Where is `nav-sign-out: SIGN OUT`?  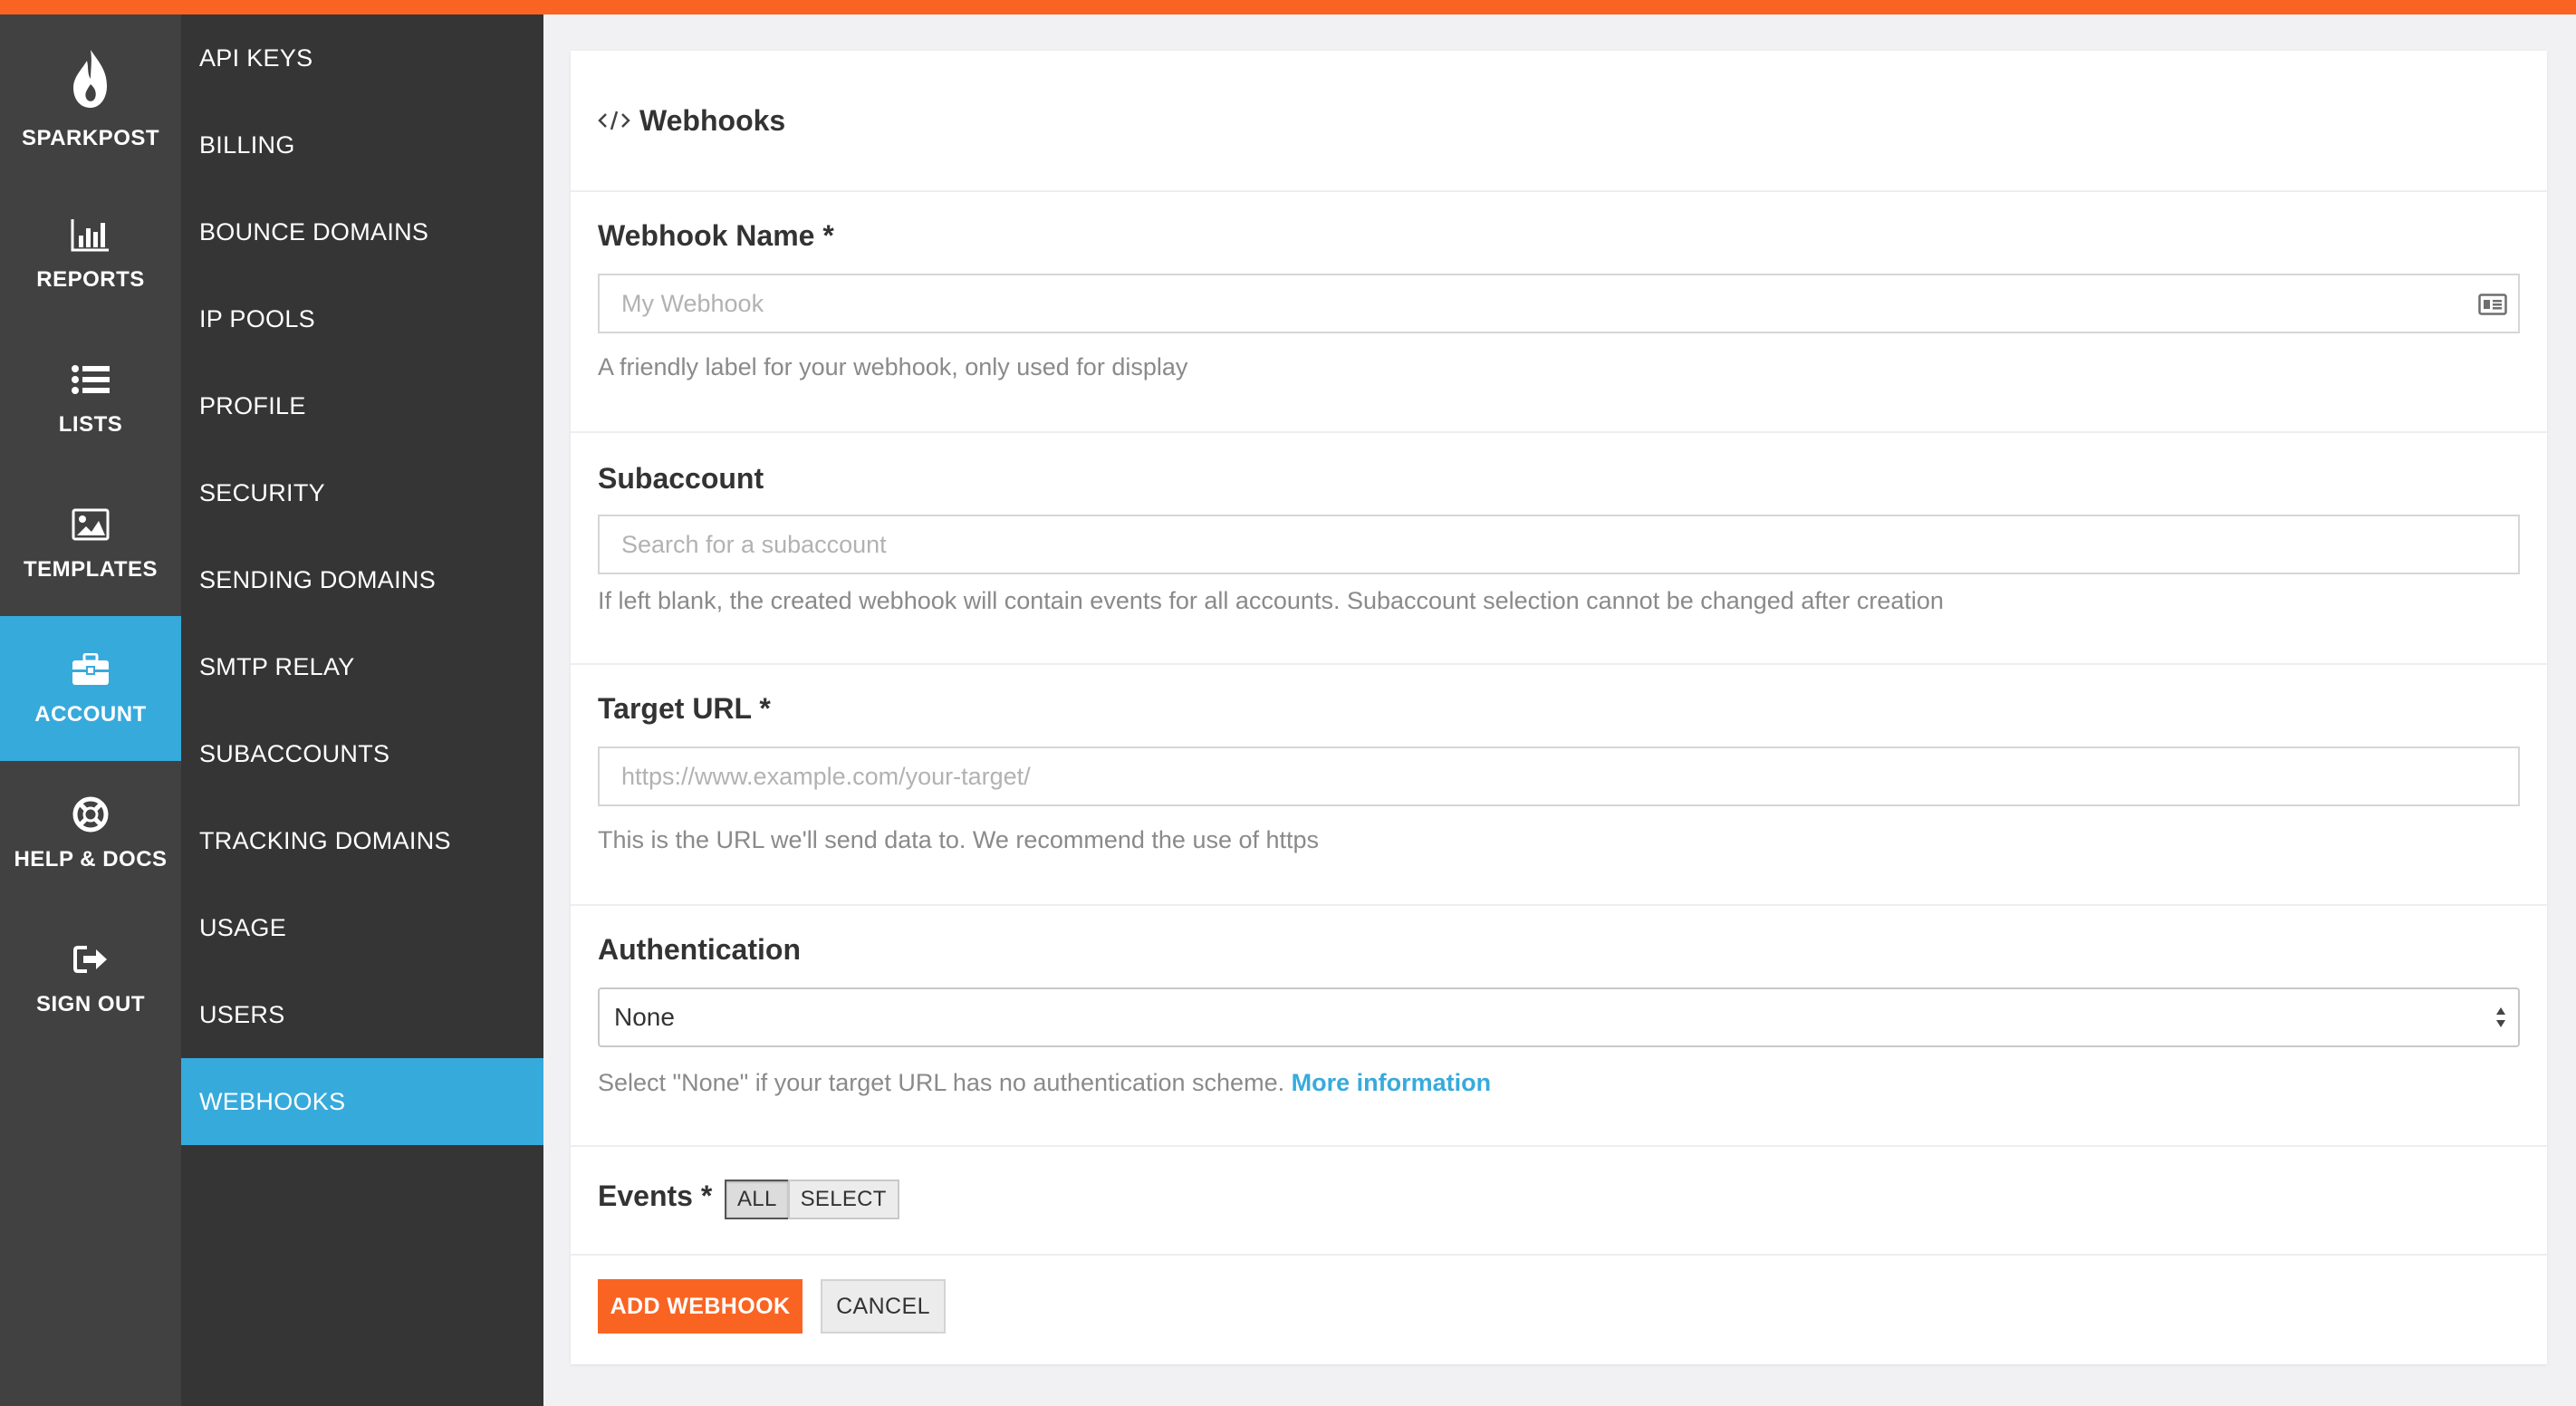
nav-sign-out: SIGN OUT is located at coordinates (90, 978).